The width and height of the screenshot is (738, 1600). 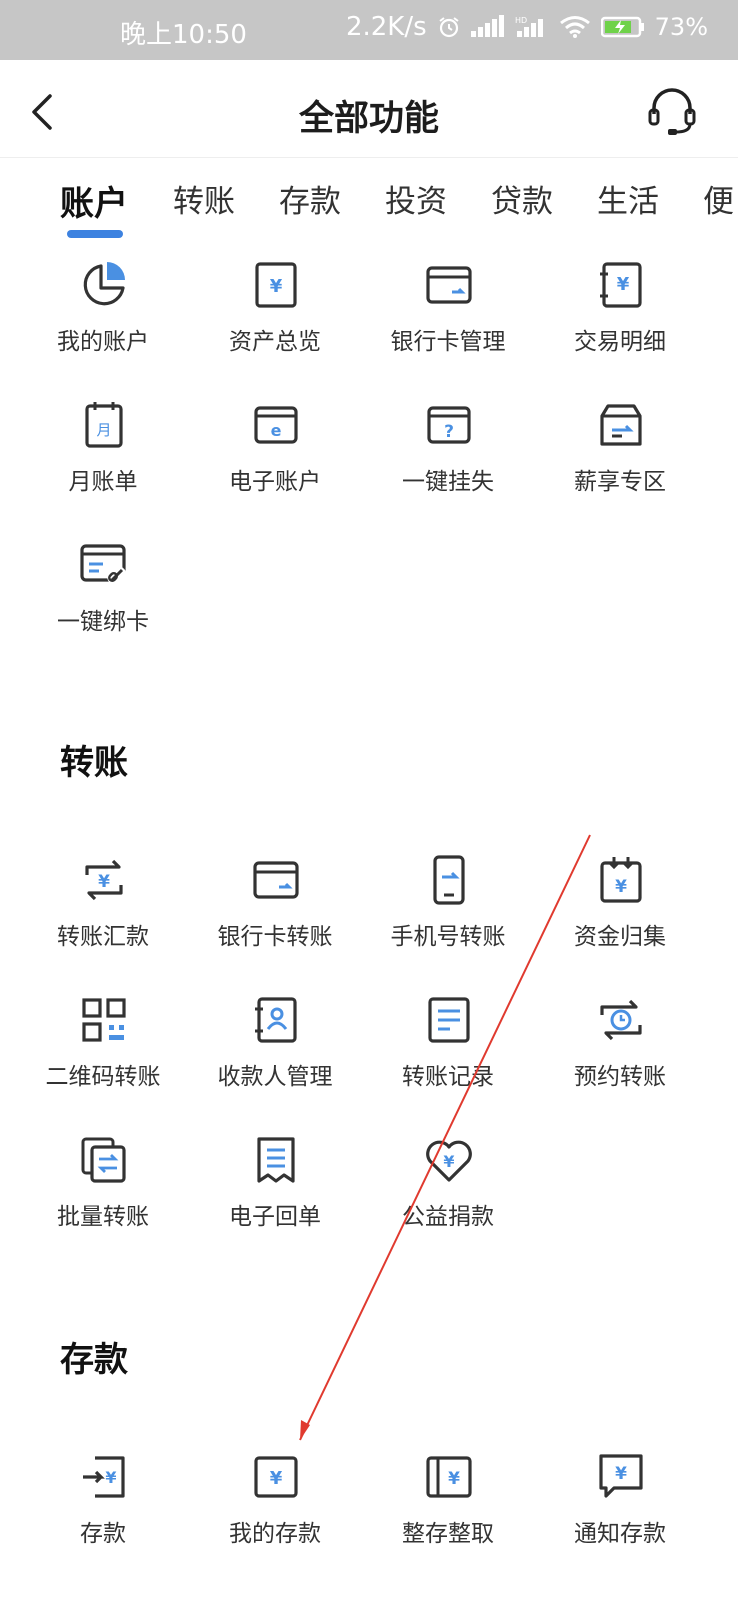 I want to click on grid-item-qr-transfer: 二维码转账, so click(x=103, y=1055).